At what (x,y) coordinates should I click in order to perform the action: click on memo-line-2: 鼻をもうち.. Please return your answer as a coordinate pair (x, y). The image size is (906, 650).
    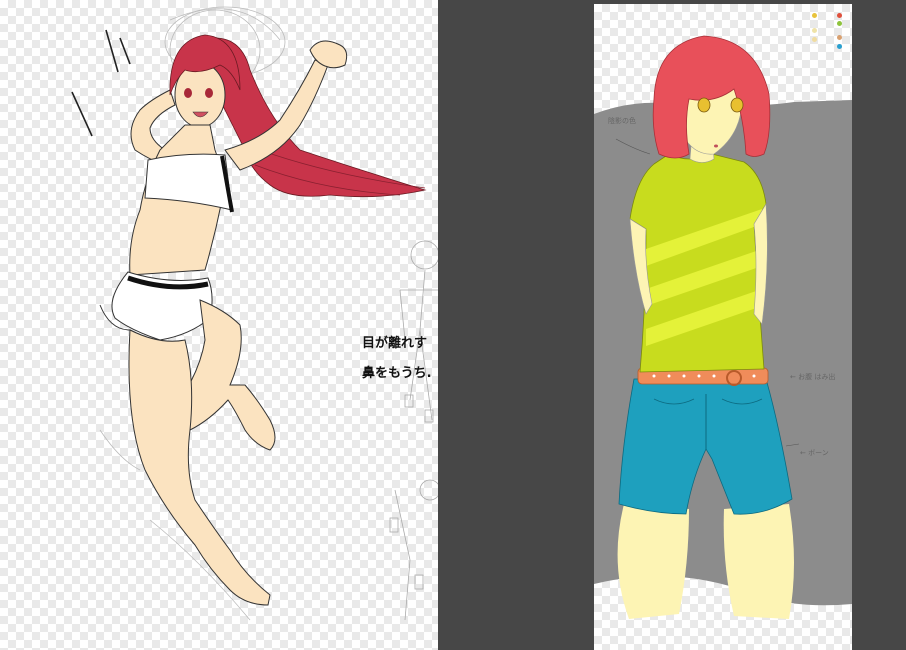
    Looking at the image, I should click on (397, 373).